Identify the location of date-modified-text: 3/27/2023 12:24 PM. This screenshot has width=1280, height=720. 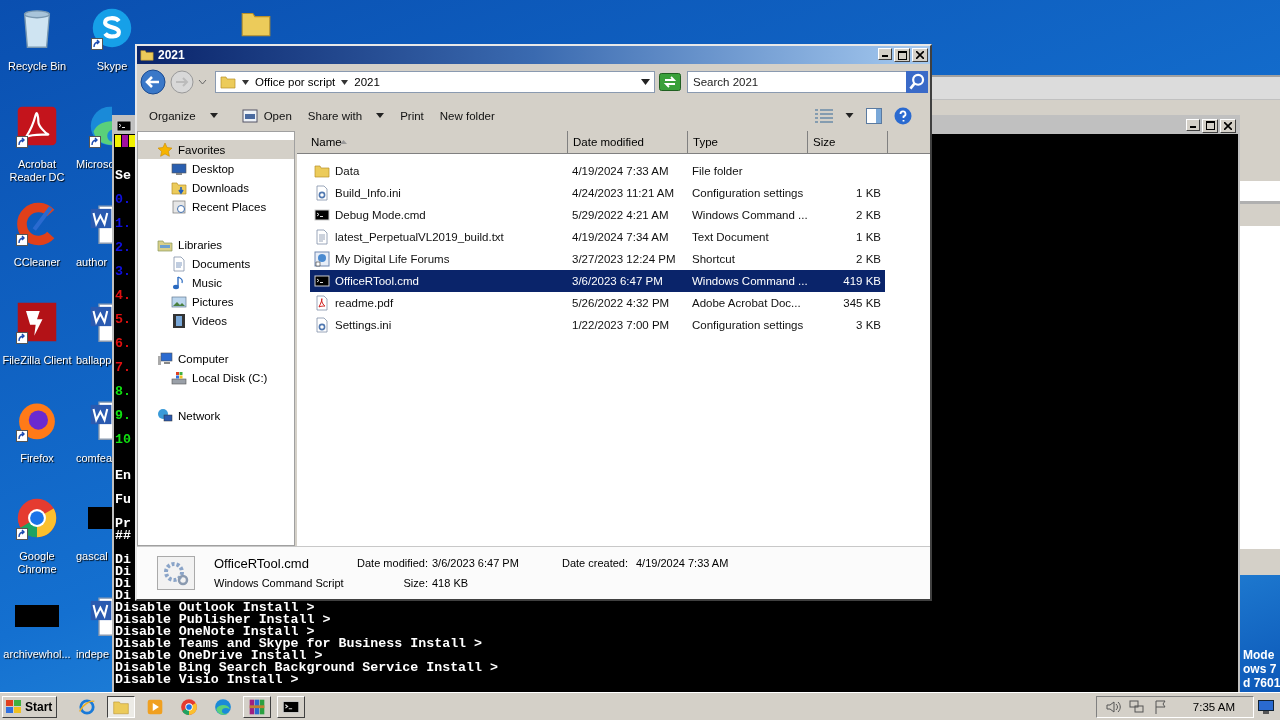
(624, 259).